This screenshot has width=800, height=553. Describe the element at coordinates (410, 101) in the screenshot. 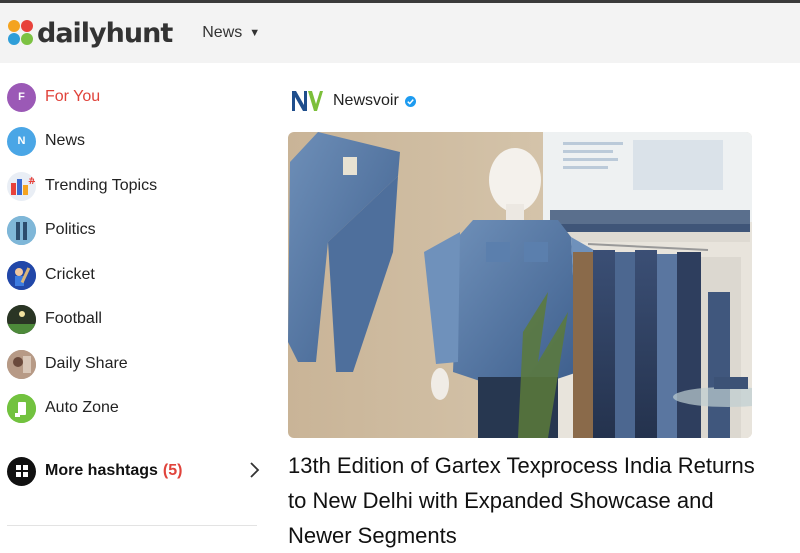

I see `verified-badge-icon` at that location.